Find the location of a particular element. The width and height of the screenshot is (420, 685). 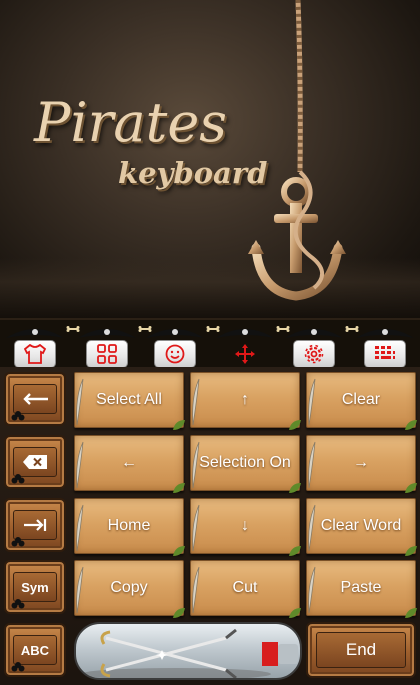

selection-on-key: Selection On is located at coordinates (245, 464).